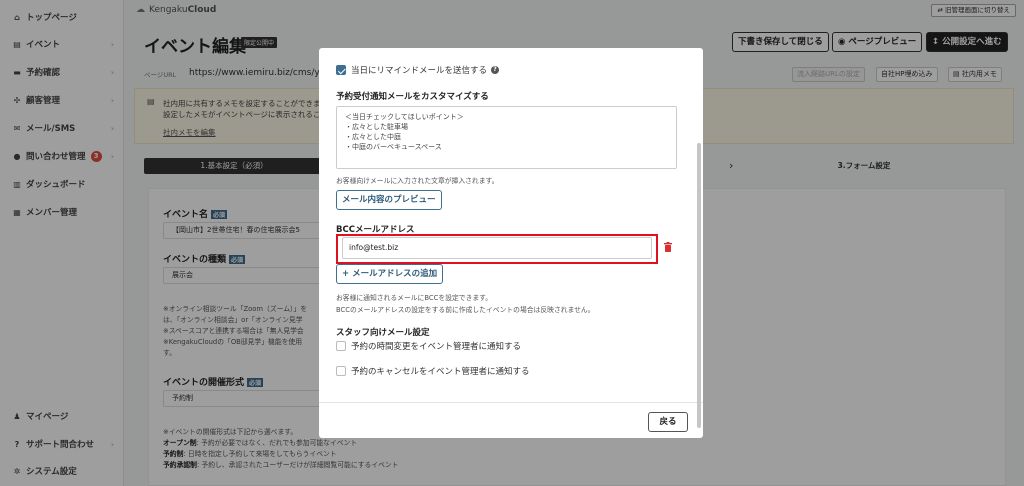 Image resolution: width=1024 pixels, height=486 pixels. I want to click on time-change-checkbox, so click(341, 346).